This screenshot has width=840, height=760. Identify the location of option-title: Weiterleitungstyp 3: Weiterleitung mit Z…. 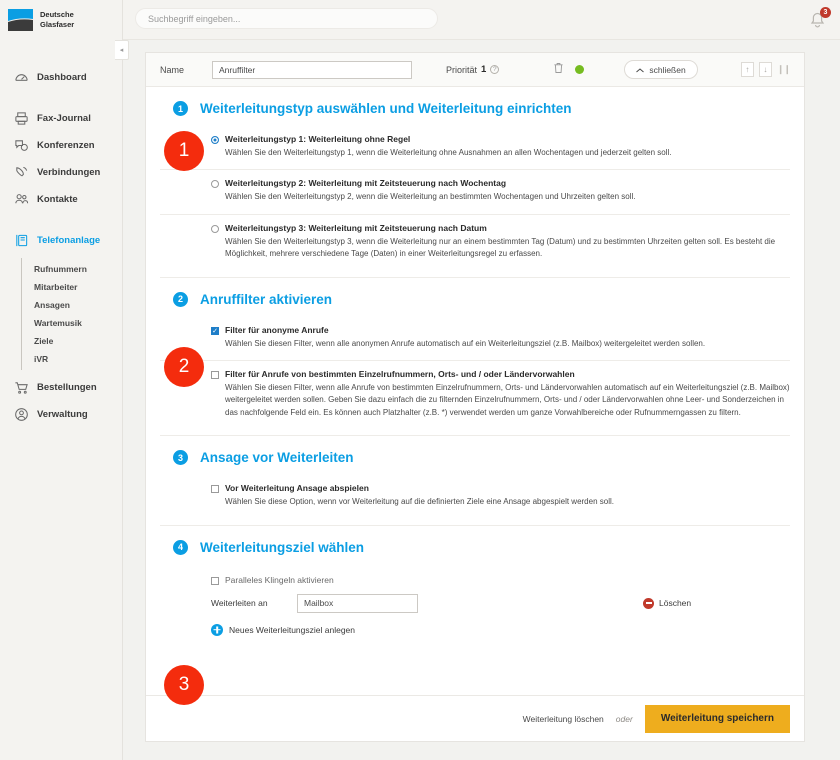
(356, 227).